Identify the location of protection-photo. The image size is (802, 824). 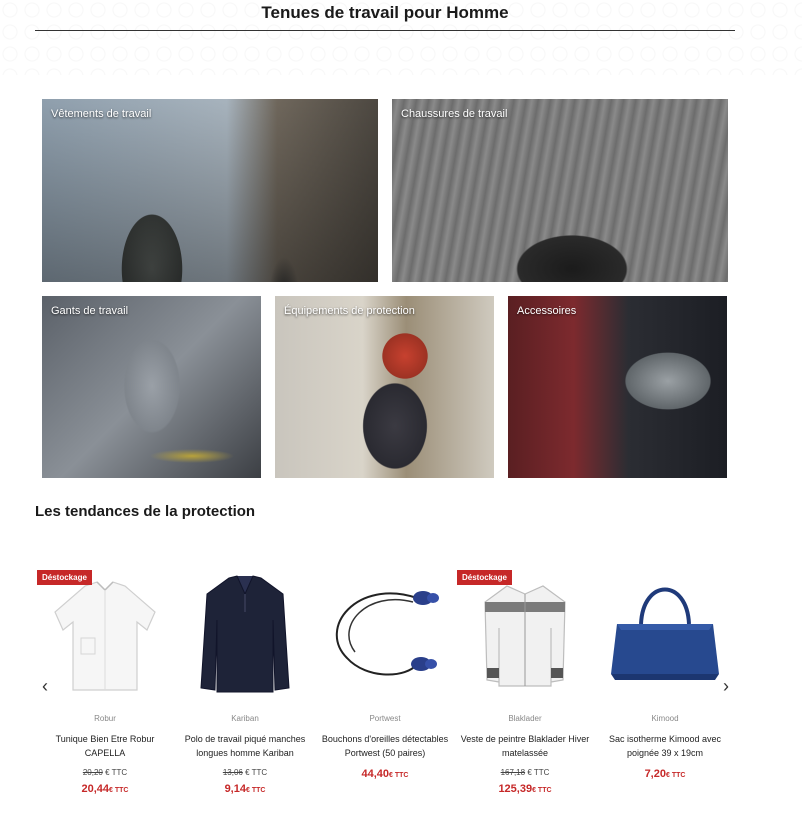
(384, 387).